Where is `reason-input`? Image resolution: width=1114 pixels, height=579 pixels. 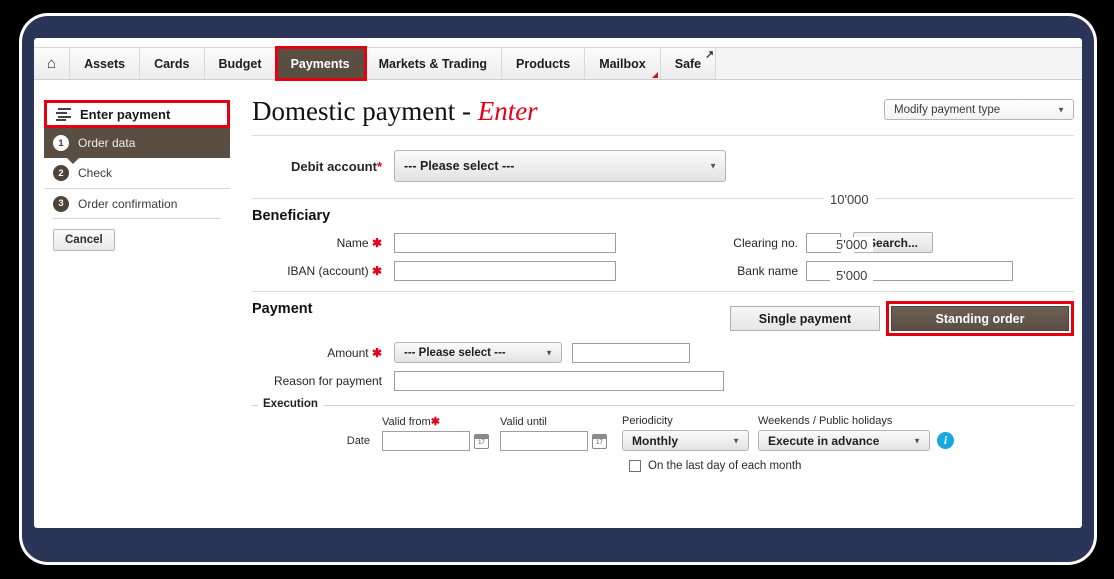 reason-input is located at coordinates (559, 381).